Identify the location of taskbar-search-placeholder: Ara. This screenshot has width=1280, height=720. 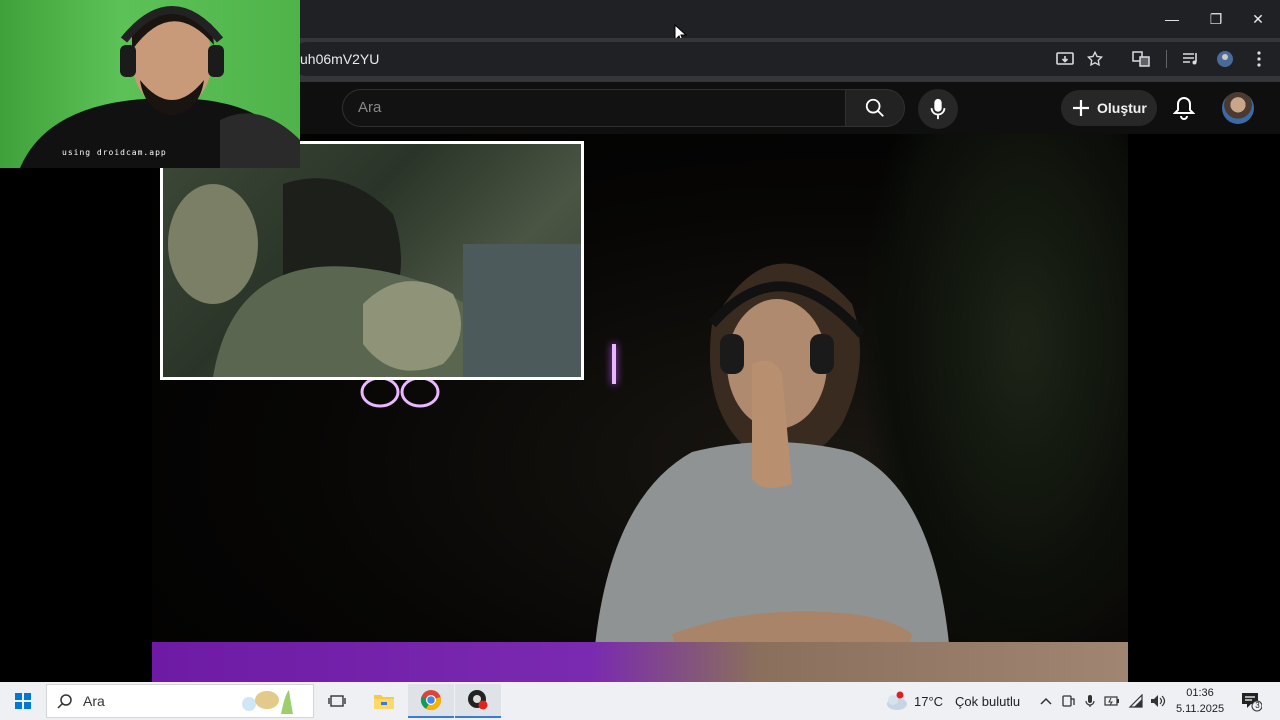
(94, 701).